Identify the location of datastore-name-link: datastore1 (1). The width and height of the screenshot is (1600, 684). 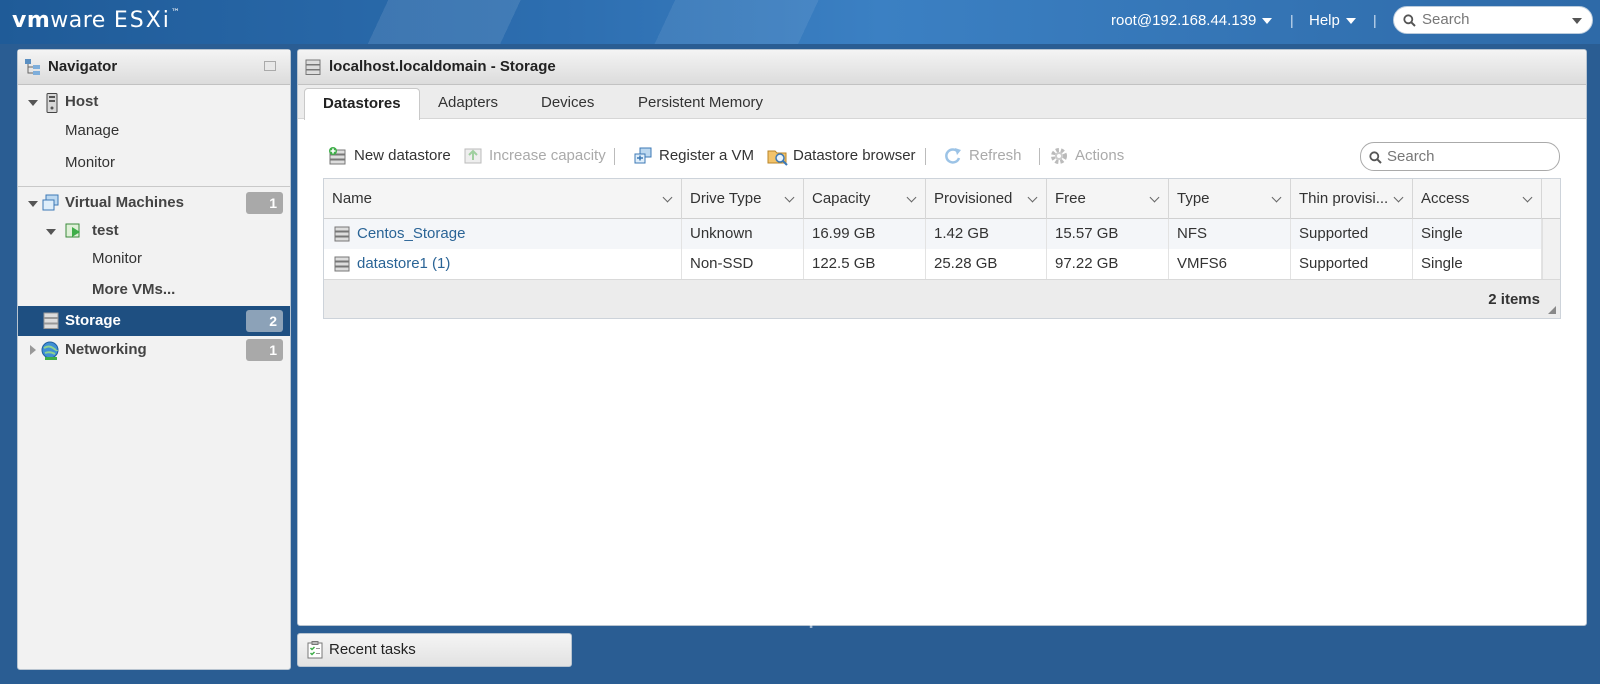
(503, 264).